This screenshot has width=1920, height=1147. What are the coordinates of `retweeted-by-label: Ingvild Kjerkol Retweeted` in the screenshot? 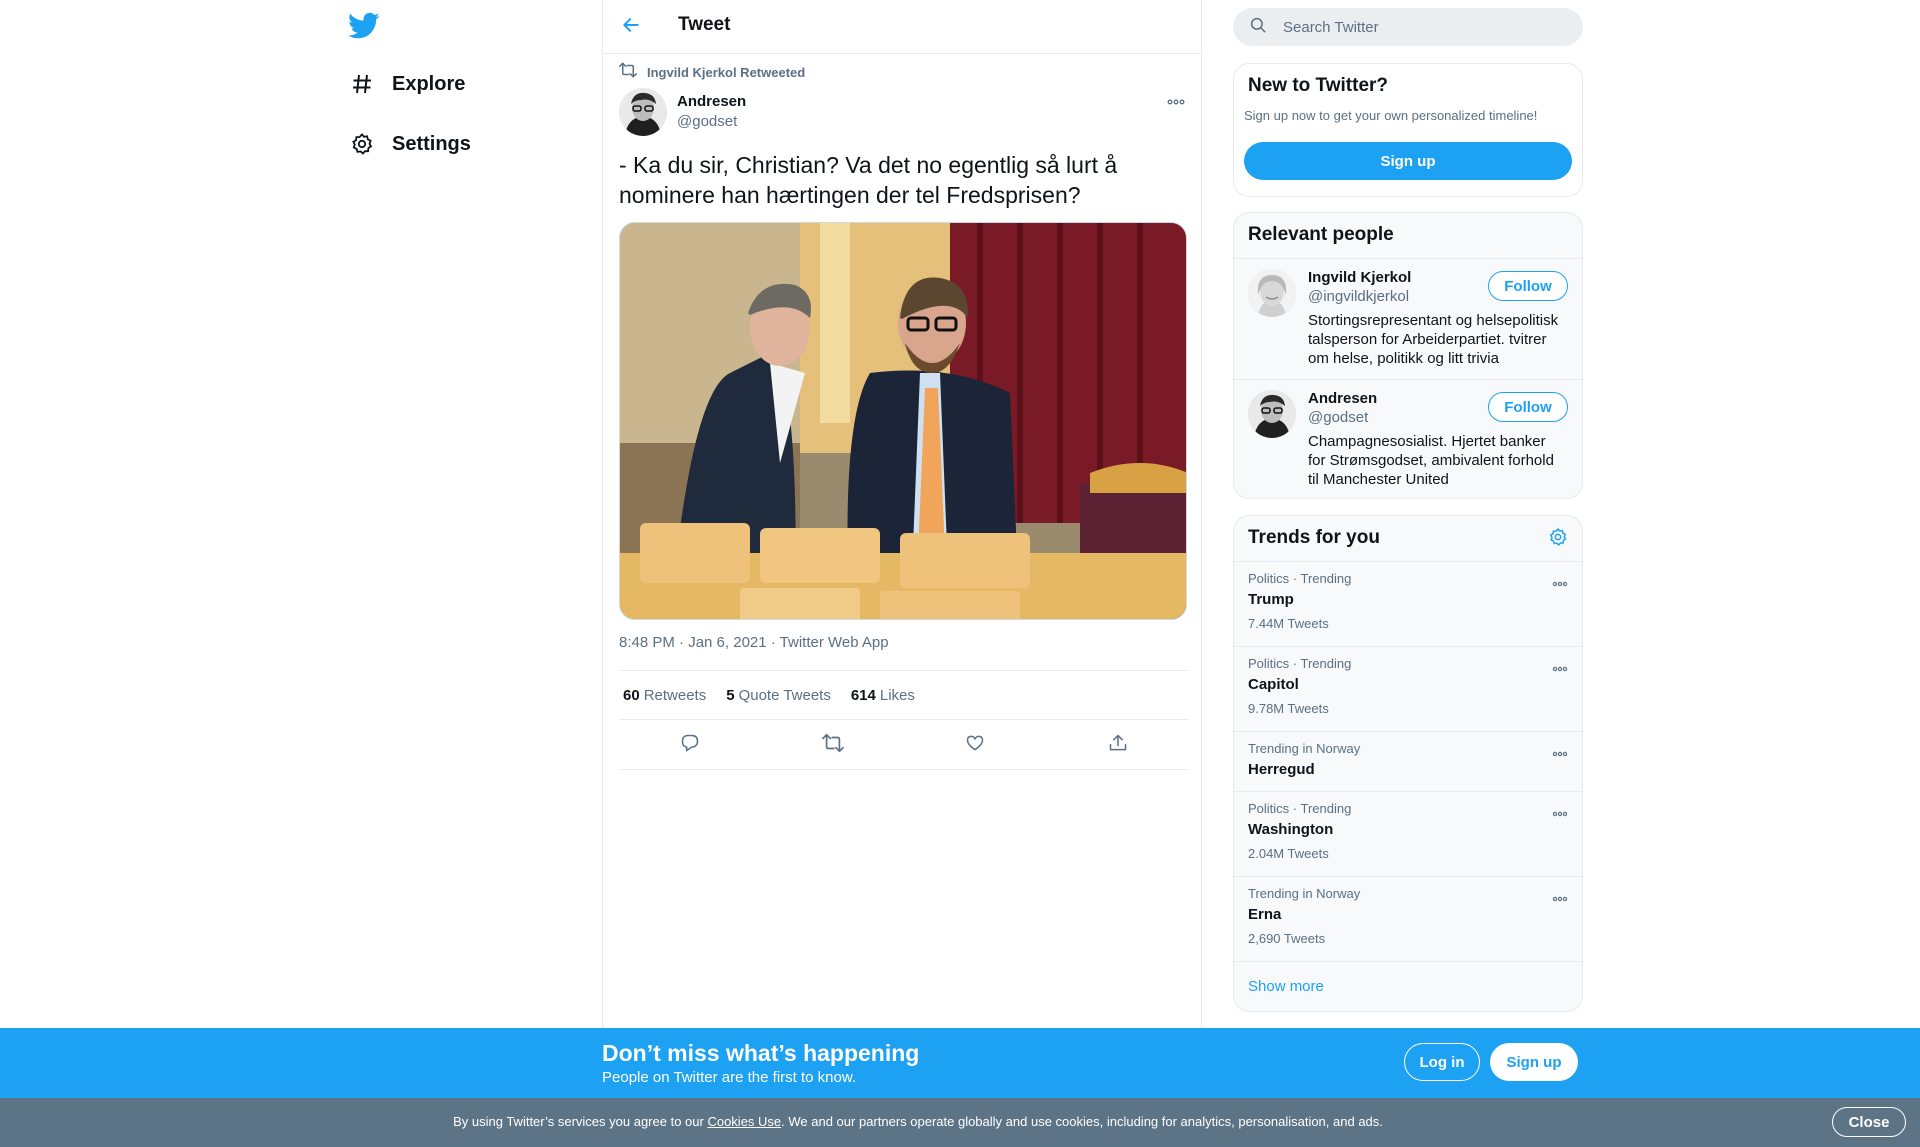 It's located at (726, 72).